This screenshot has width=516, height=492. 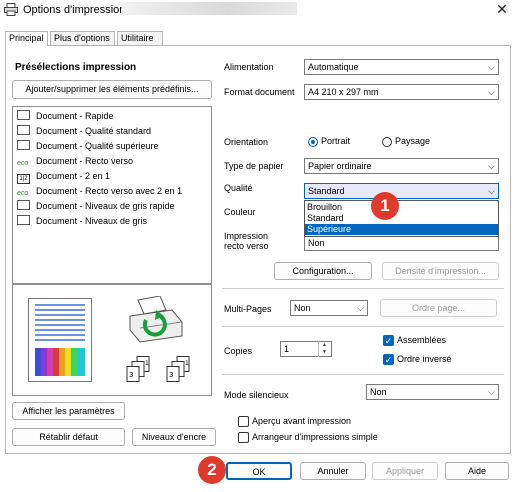 I want to click on apply-button: Appliquer, so click(x=405, y=471).